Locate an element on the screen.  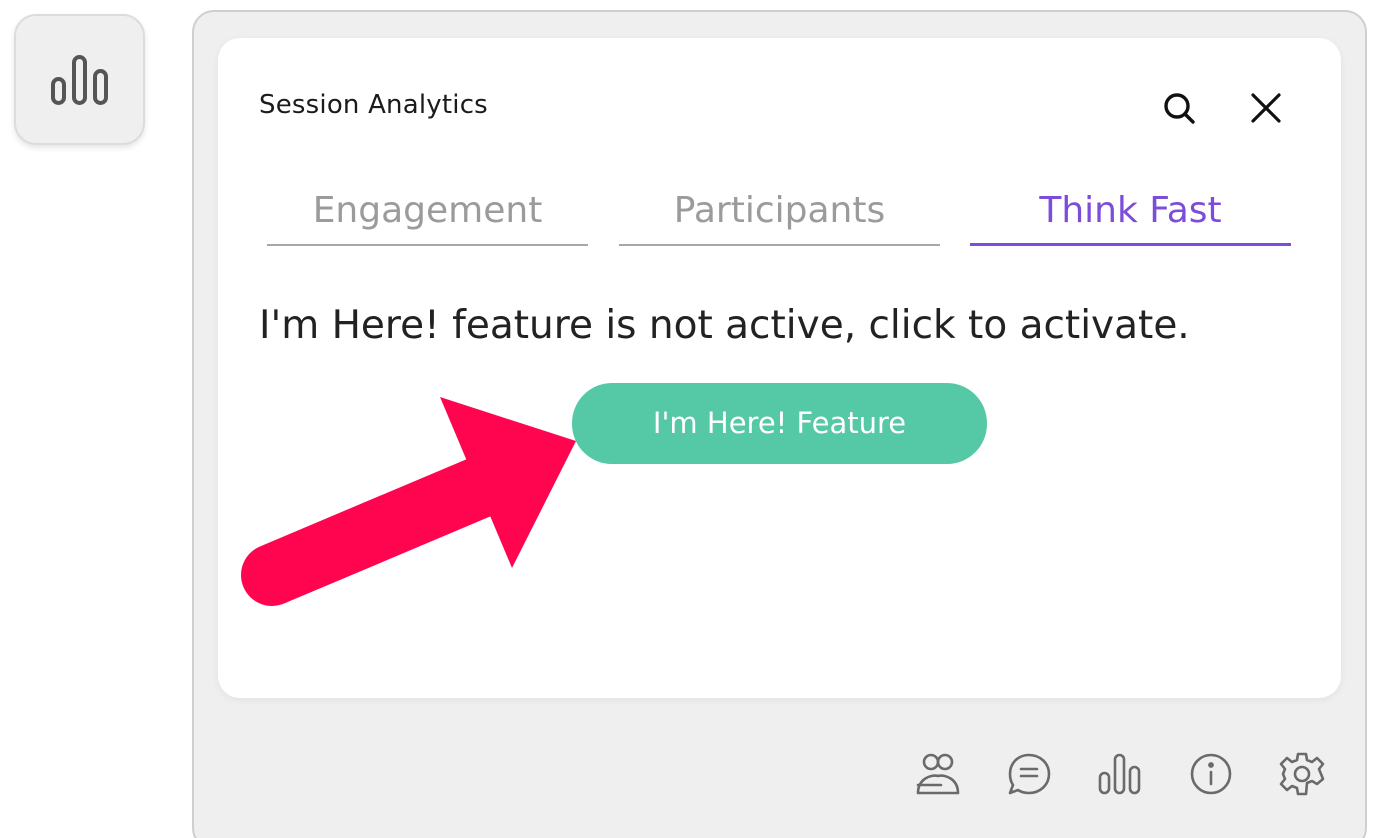
tab-bar: Engagement Participants Think Fast is located at coordinates (779, 217).